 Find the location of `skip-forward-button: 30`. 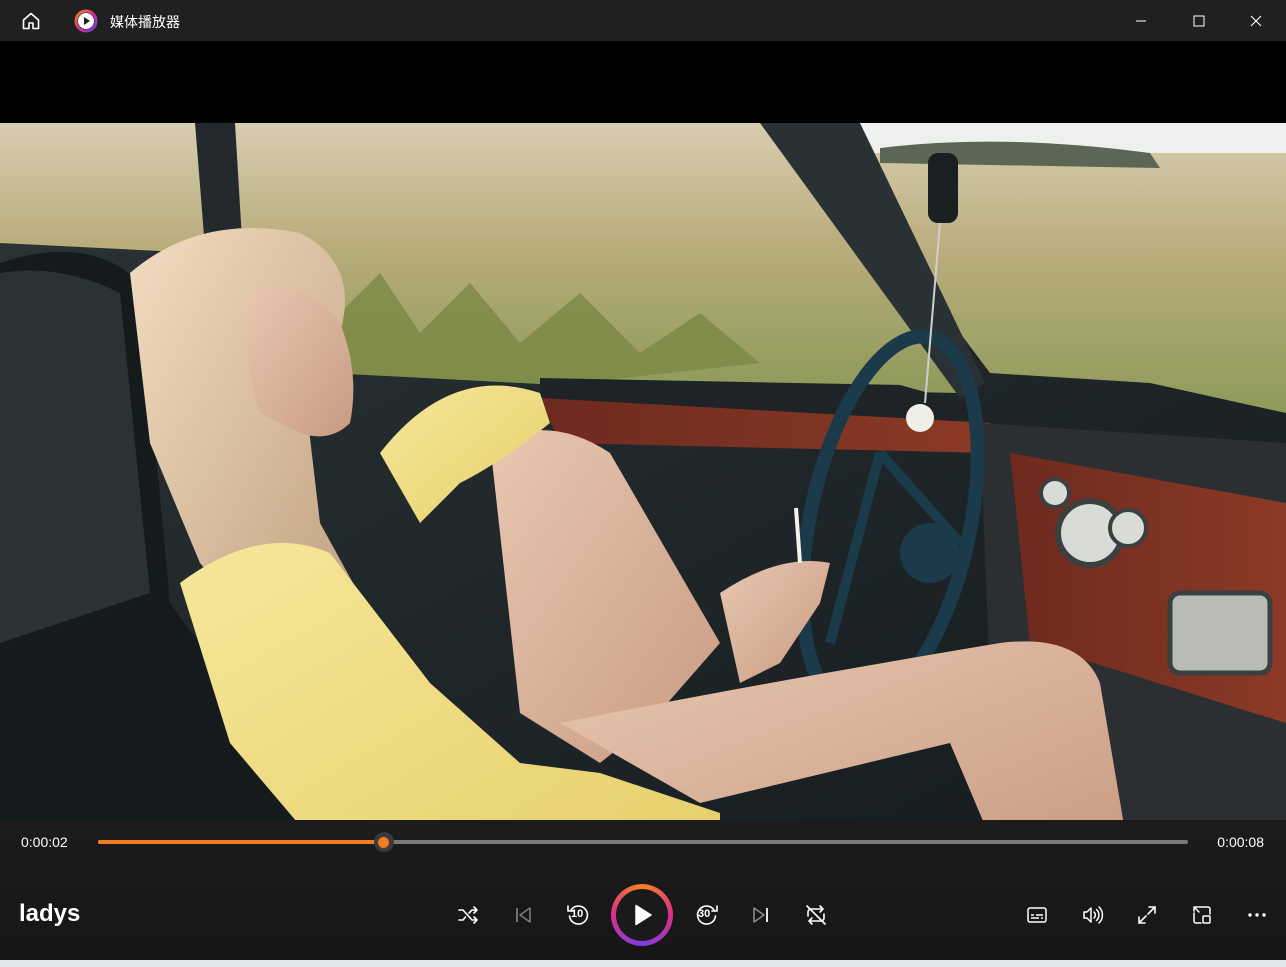

skip-forward-button: 30 is located at coordinates (707, 915).